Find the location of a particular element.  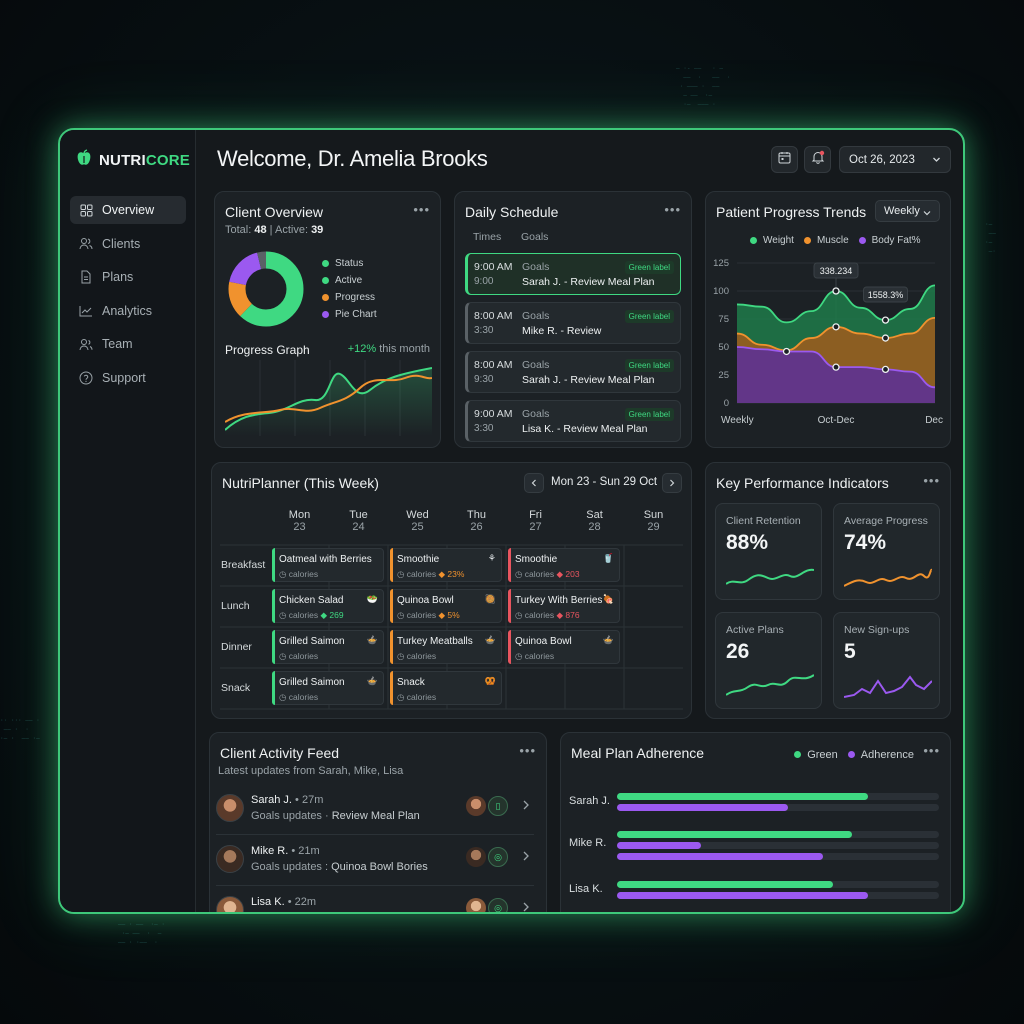

kpi-average-progress: Average Progress 74% is located at coordinates (886, 551).